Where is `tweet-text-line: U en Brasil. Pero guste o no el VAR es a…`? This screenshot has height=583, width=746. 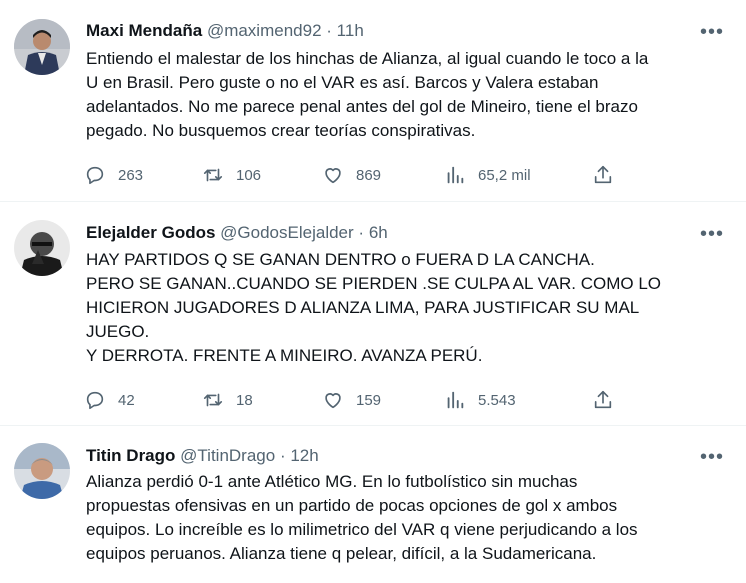
tweet-text-line: U en Brasil. Pero guste o no el VAR es a… is located at coordinates (342, 82).